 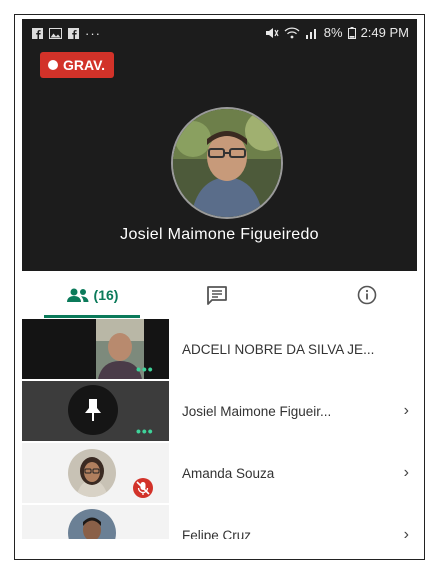 I want to click on participant-video, so click(x=95, y=473).